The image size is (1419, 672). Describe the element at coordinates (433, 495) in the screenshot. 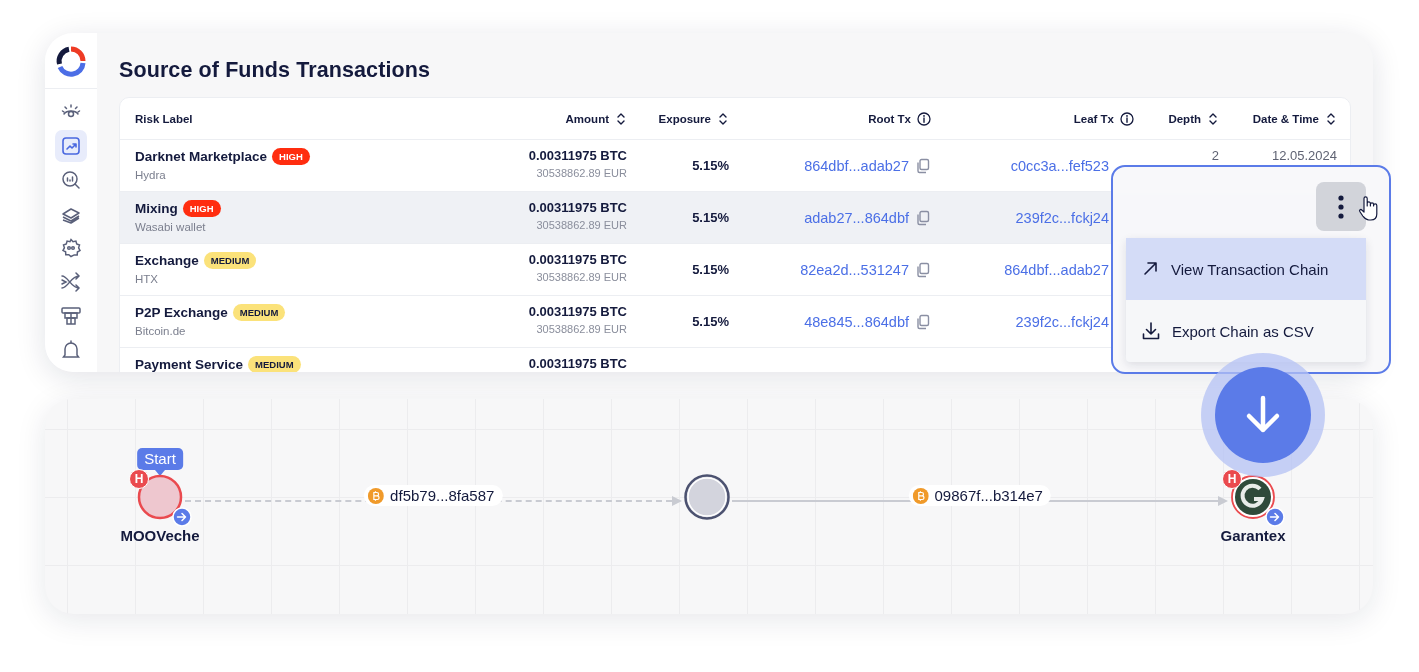

I see `tx-label: df5b79...8fa587` at that location.